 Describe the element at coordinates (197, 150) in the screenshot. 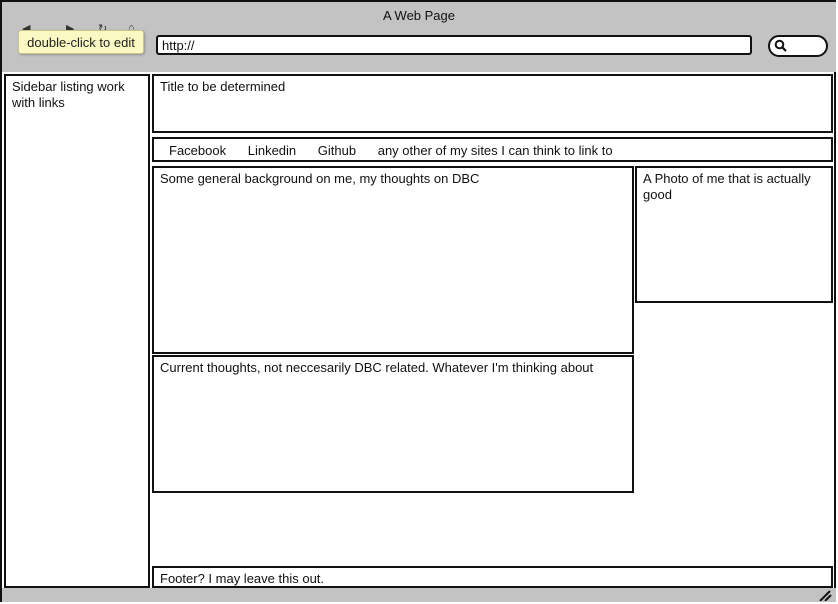

I see `link-facebook: Facebook` at that location.